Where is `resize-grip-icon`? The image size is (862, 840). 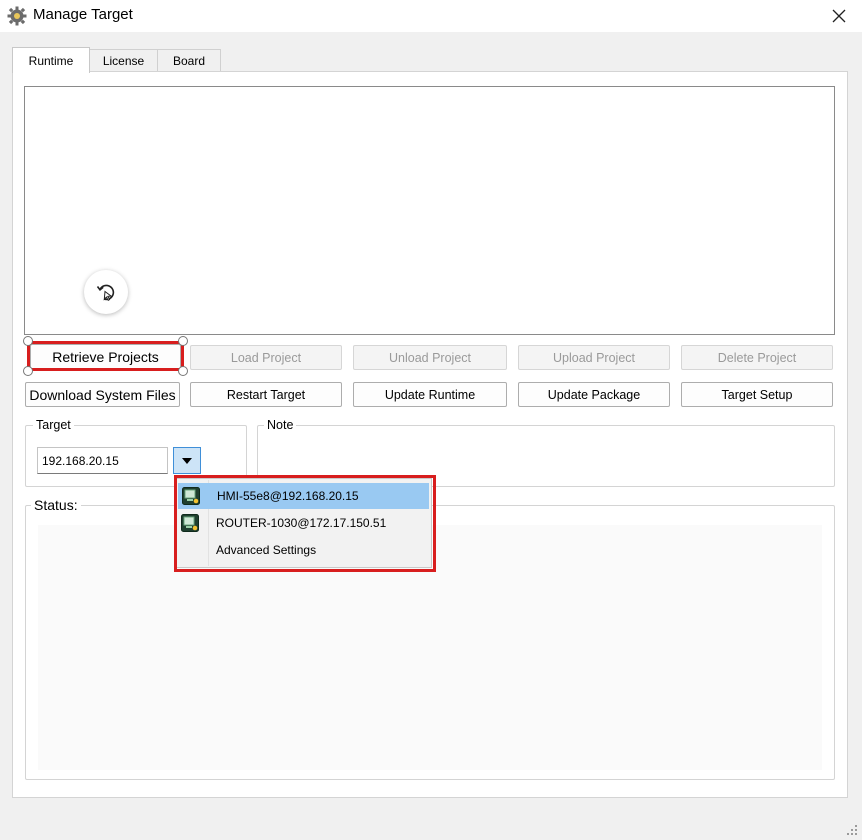 resize-grip-icon is located at coordinates (852, 830).